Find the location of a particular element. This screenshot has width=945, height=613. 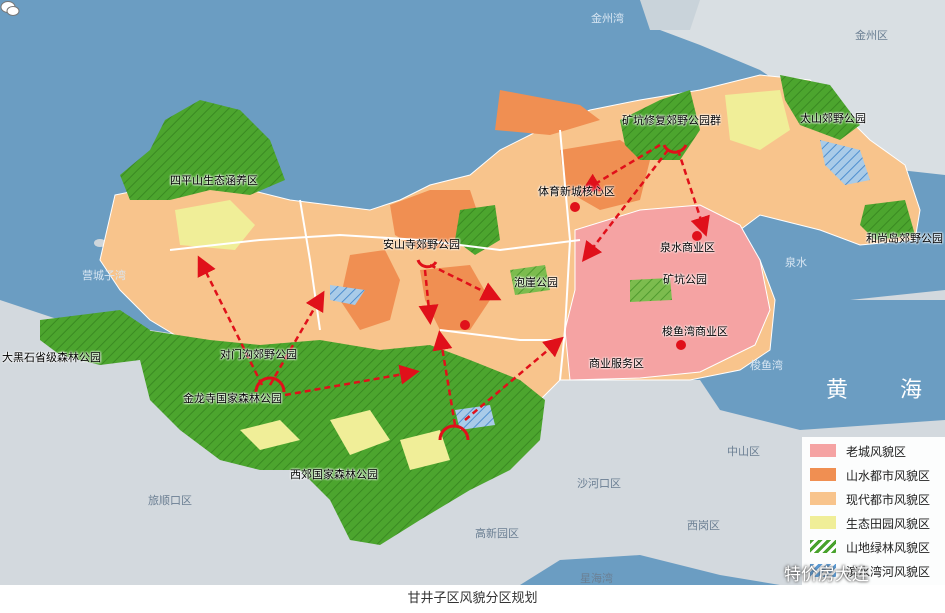

legend-label: 山地绿林风貌区 is located at coordinates (888, 548).